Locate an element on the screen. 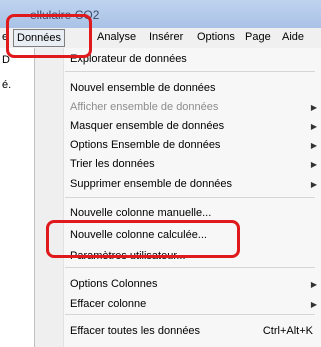 The width and height of the screenshot is (321, 347). menubar-item-options: Options is located at coordinates (216, 37).